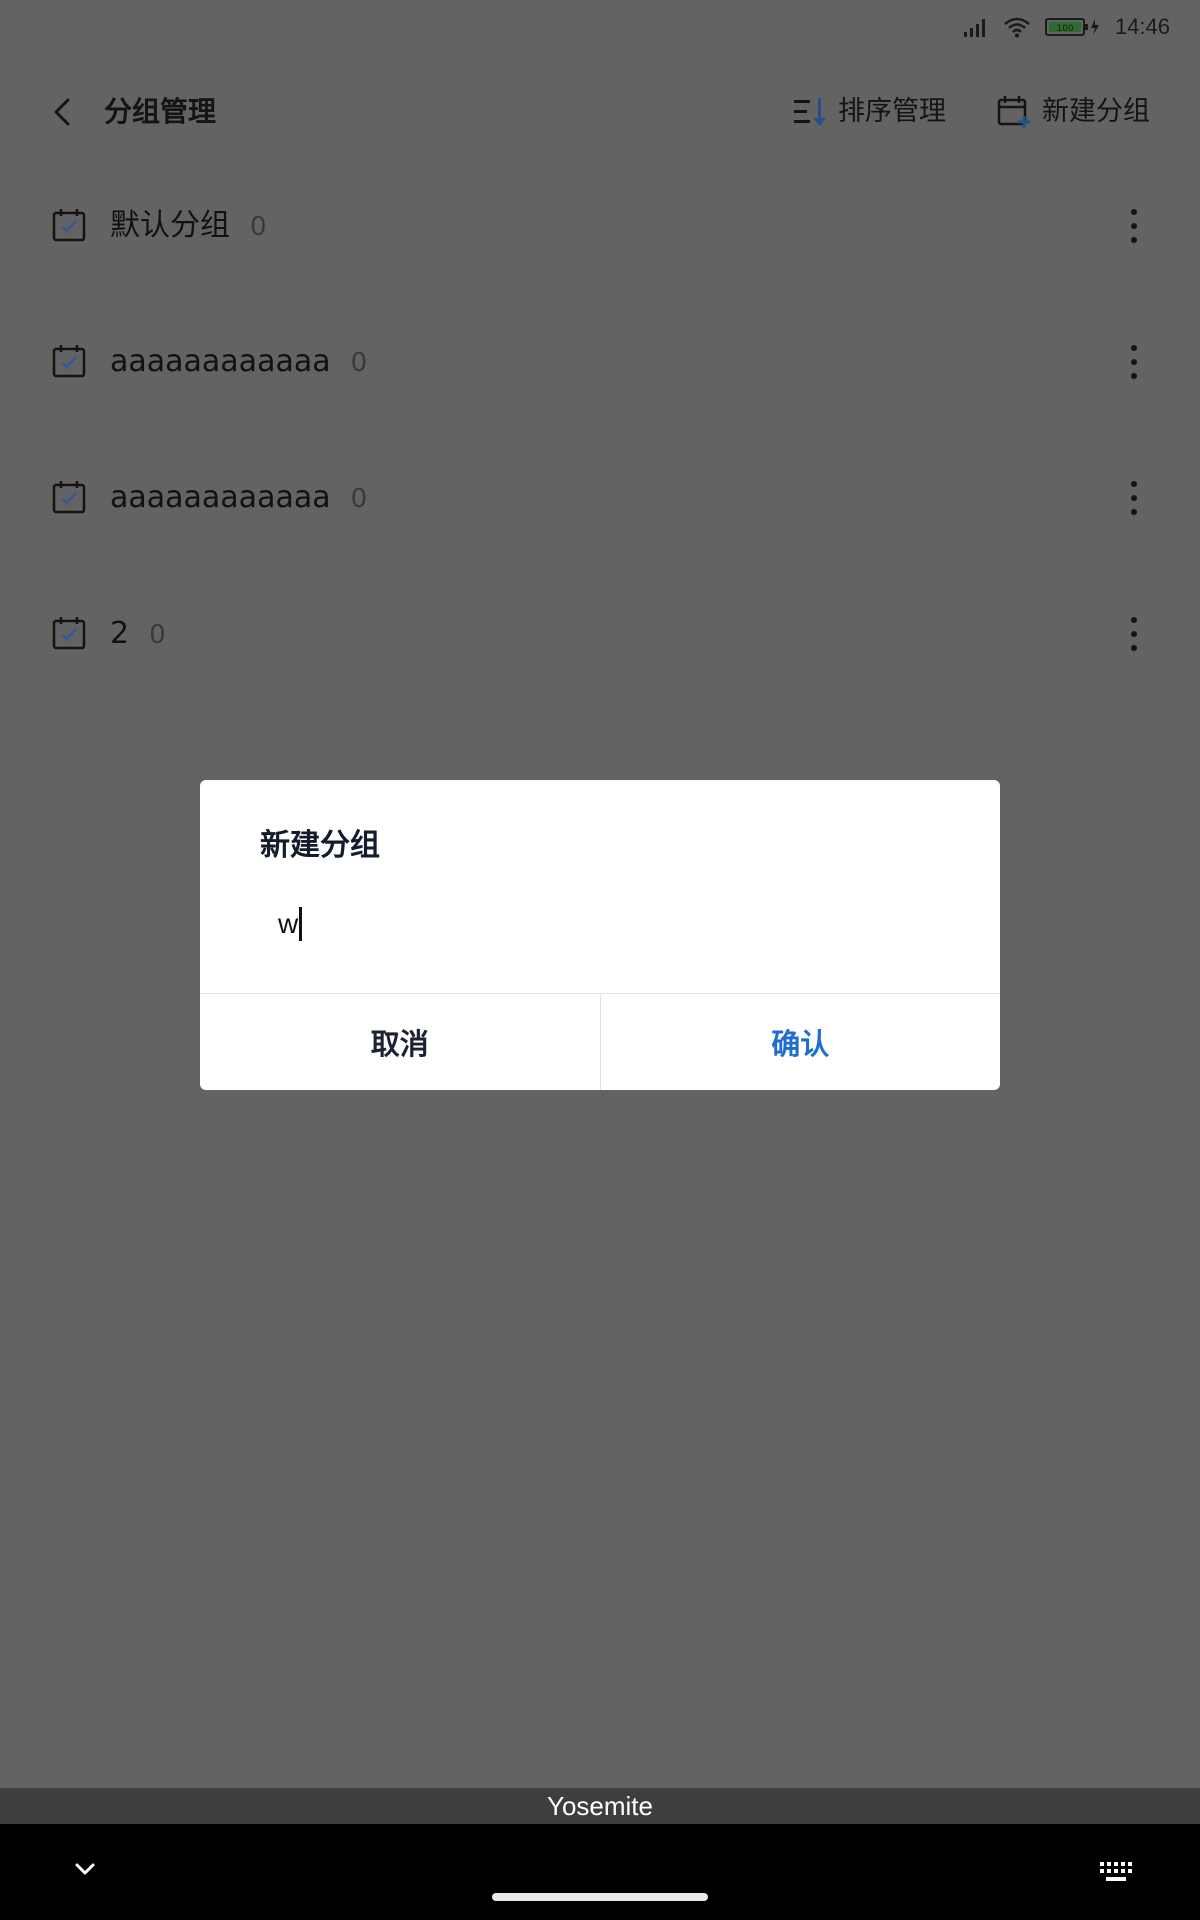 The height and width of the screenshot is (1920, 1200). I want to click on cancel-button: 取消, so click(400, 1042).